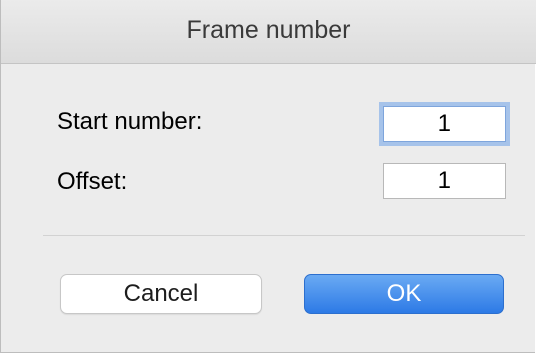 This screenshot has height=355, width=537. What do you see at coordinates (161, 294) in the screenshot?
I see `cancel-button: Cancel` at bounding box center [161, 294].